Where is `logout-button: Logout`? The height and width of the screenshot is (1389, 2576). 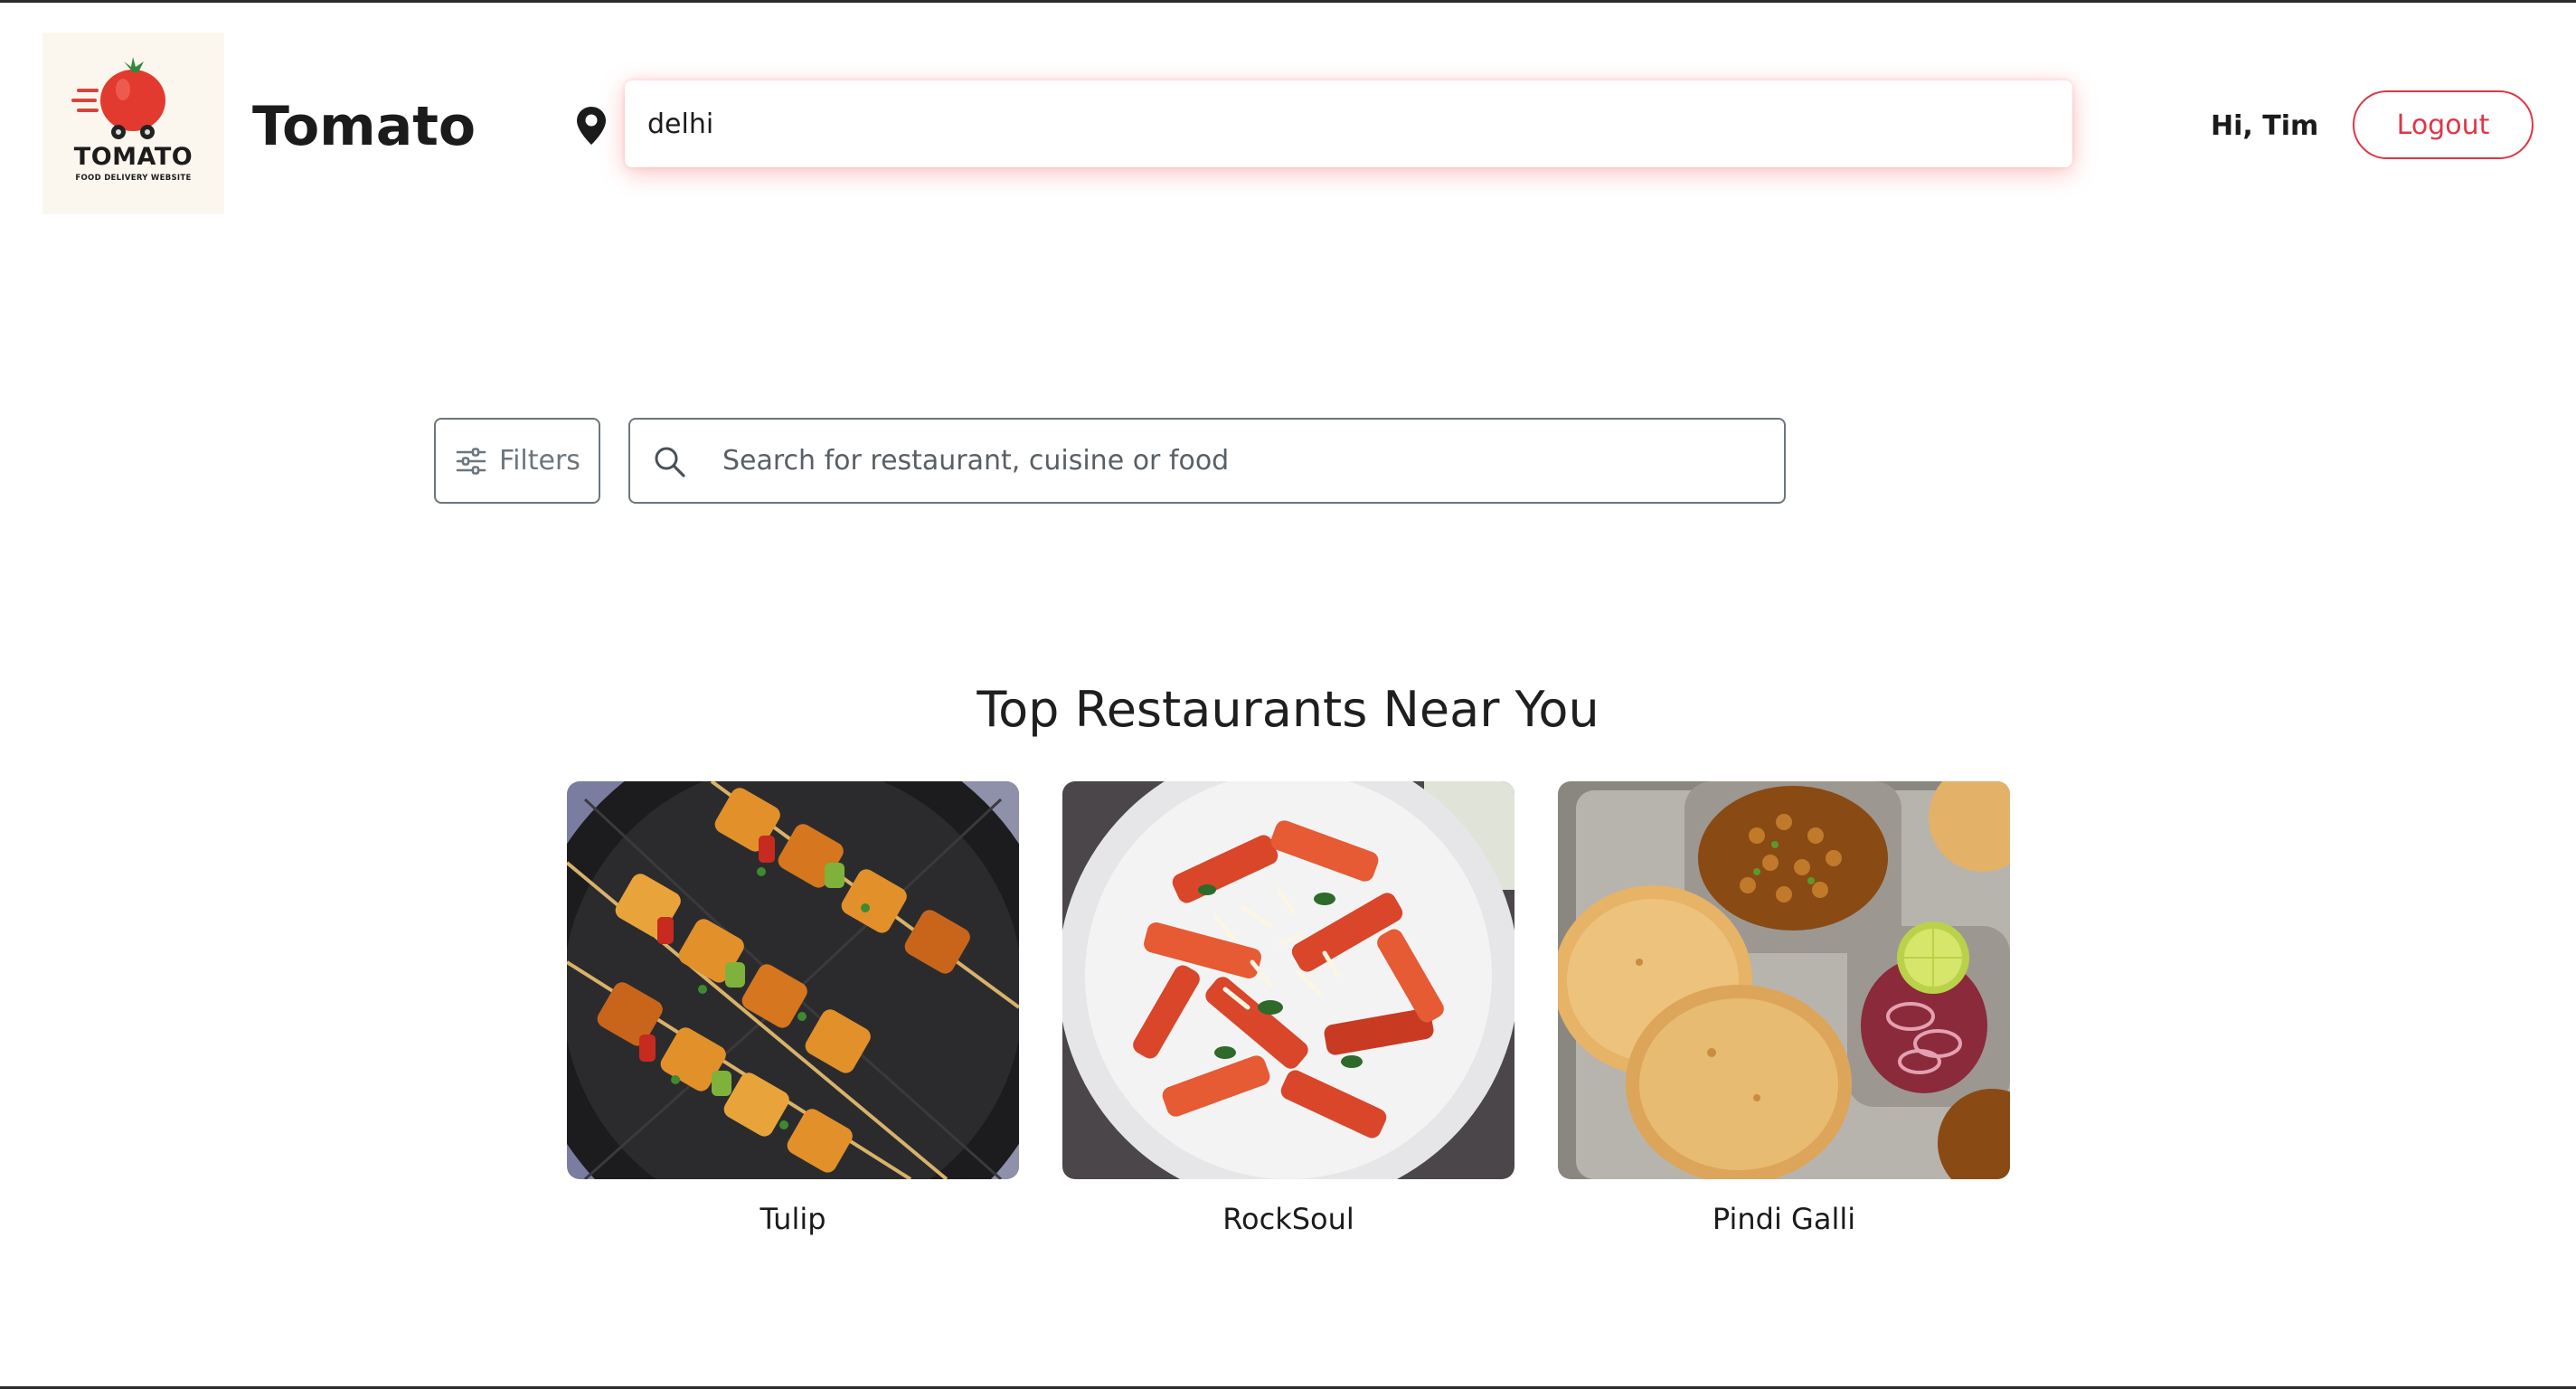
logout-button: Logout is located at coordinates (2443, 125).